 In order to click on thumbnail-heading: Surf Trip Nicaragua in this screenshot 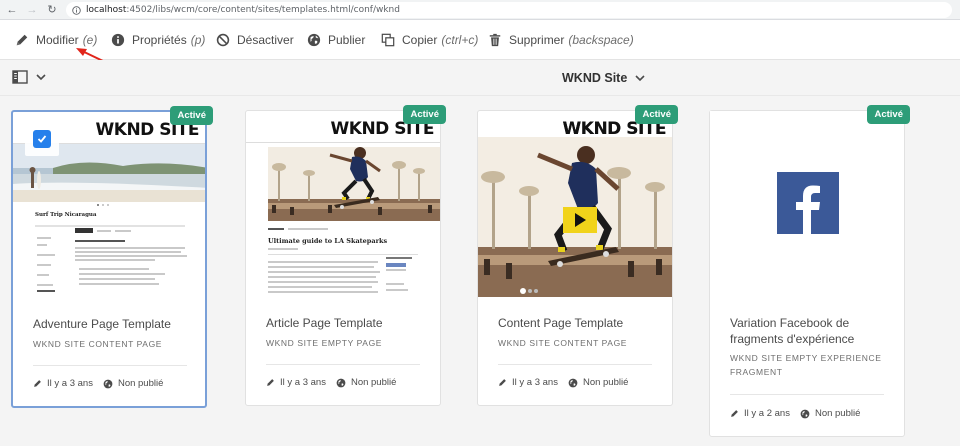, I will do `click(66, 215)`.